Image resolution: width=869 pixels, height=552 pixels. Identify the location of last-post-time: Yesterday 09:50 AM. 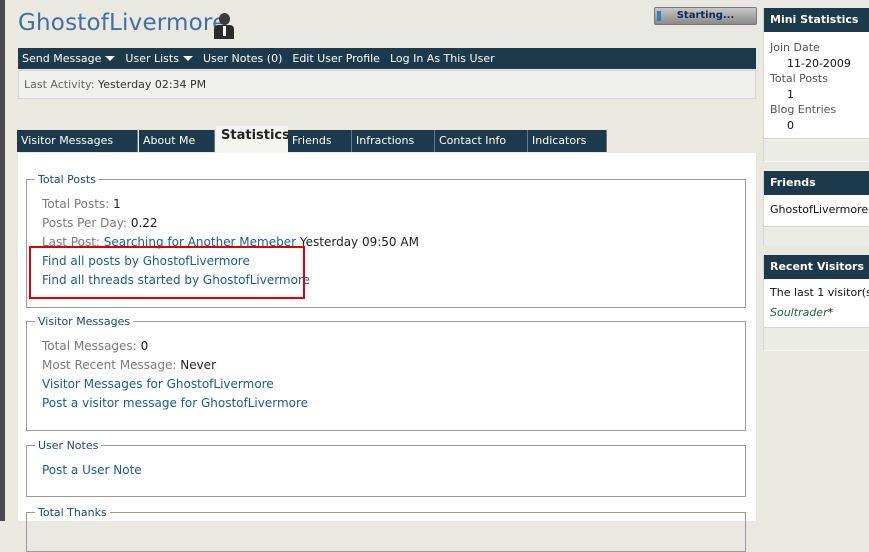
(359, 242).